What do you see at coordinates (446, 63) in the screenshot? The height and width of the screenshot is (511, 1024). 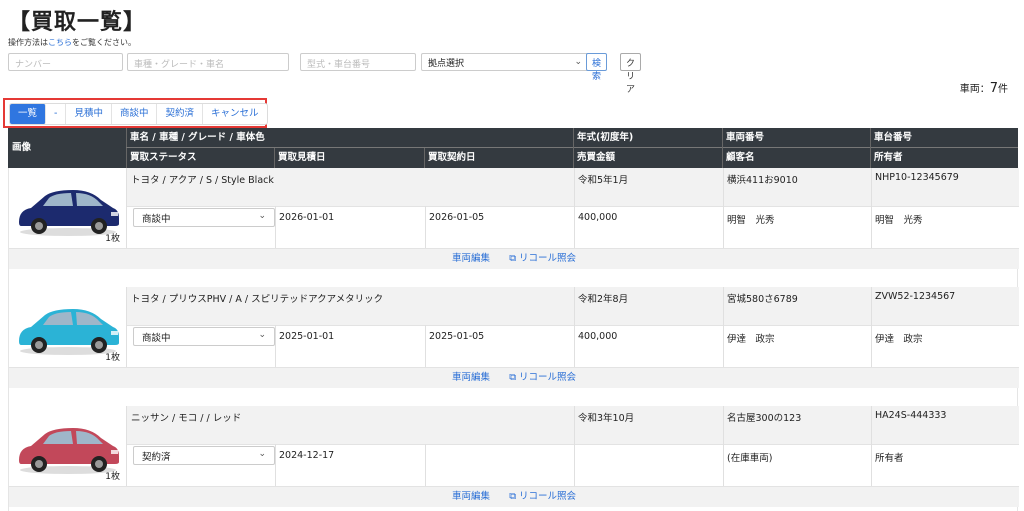 I see `branch-select-value: 拠点選択` at bounding box center [446, 63].